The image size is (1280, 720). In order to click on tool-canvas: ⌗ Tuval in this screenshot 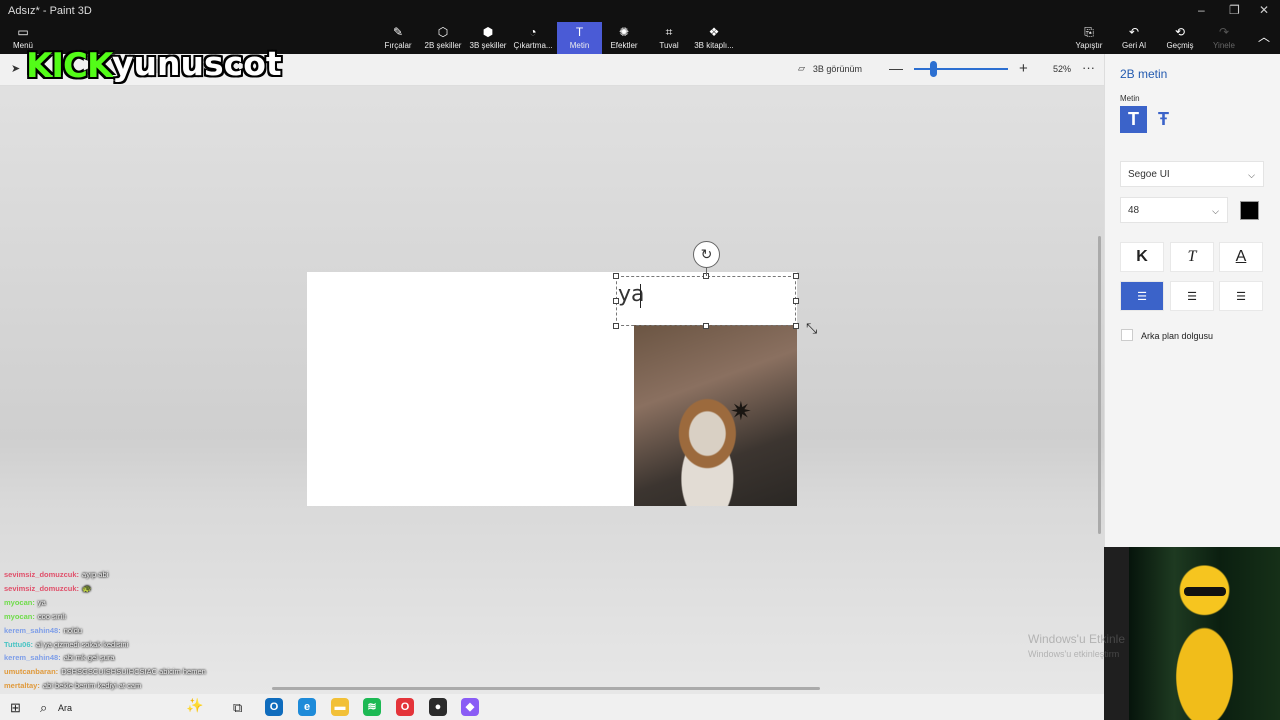, I will do `click(669, 38)`.